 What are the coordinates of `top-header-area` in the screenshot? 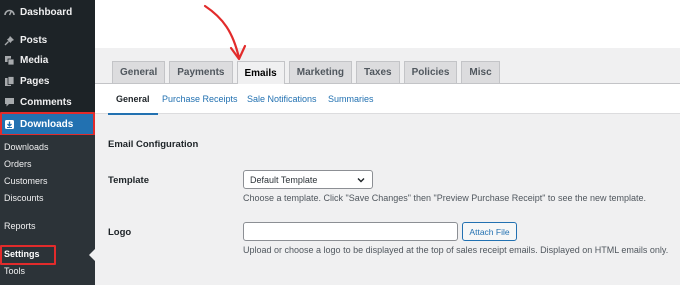 It's located at (387, 24).